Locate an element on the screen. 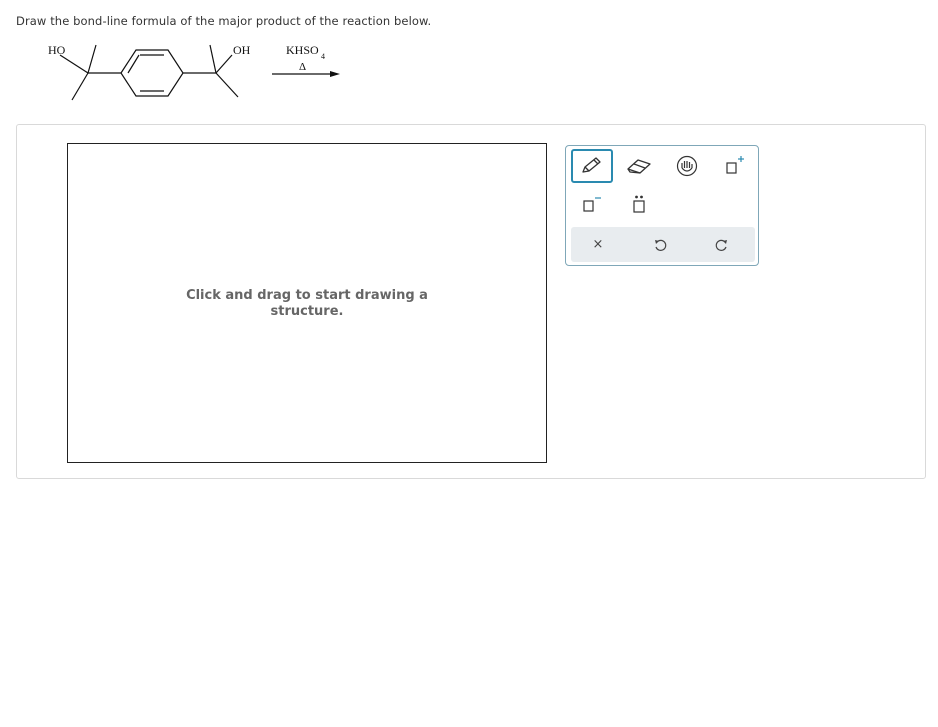  eraser-tool-button is located at coordinates (639, 166).